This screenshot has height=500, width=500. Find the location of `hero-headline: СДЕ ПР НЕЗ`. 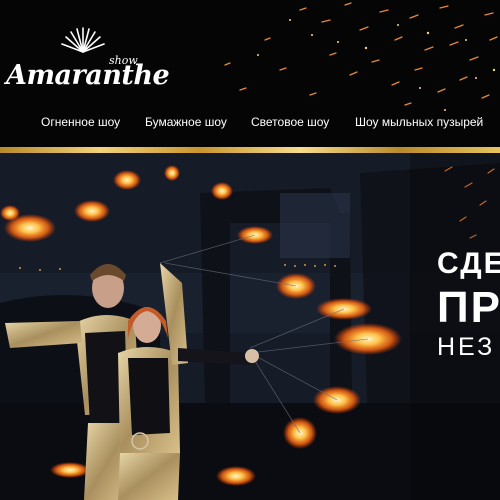

hero-headline: СДЕ ПР НЕЗ is located at coordinates (468, 304).